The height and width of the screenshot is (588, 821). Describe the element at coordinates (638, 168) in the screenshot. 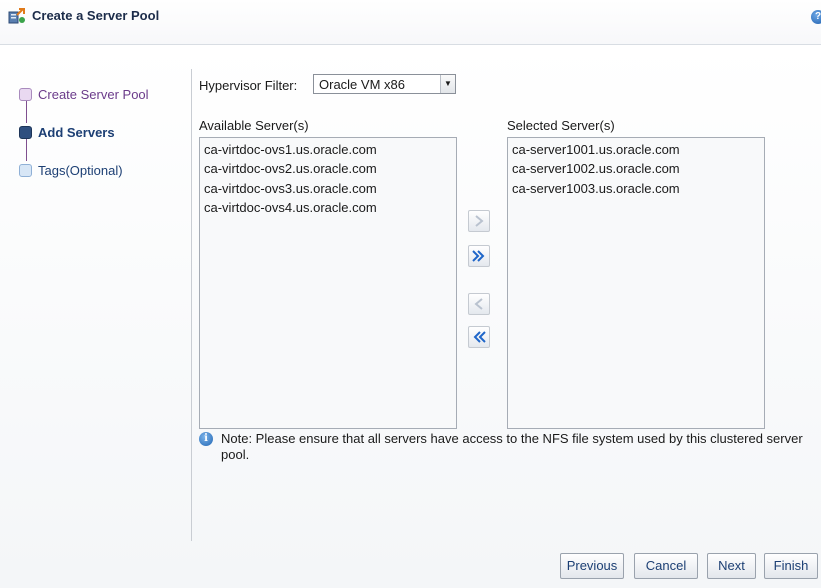

I see `list-item: ca-server1002.us.oracle.com` at that location.